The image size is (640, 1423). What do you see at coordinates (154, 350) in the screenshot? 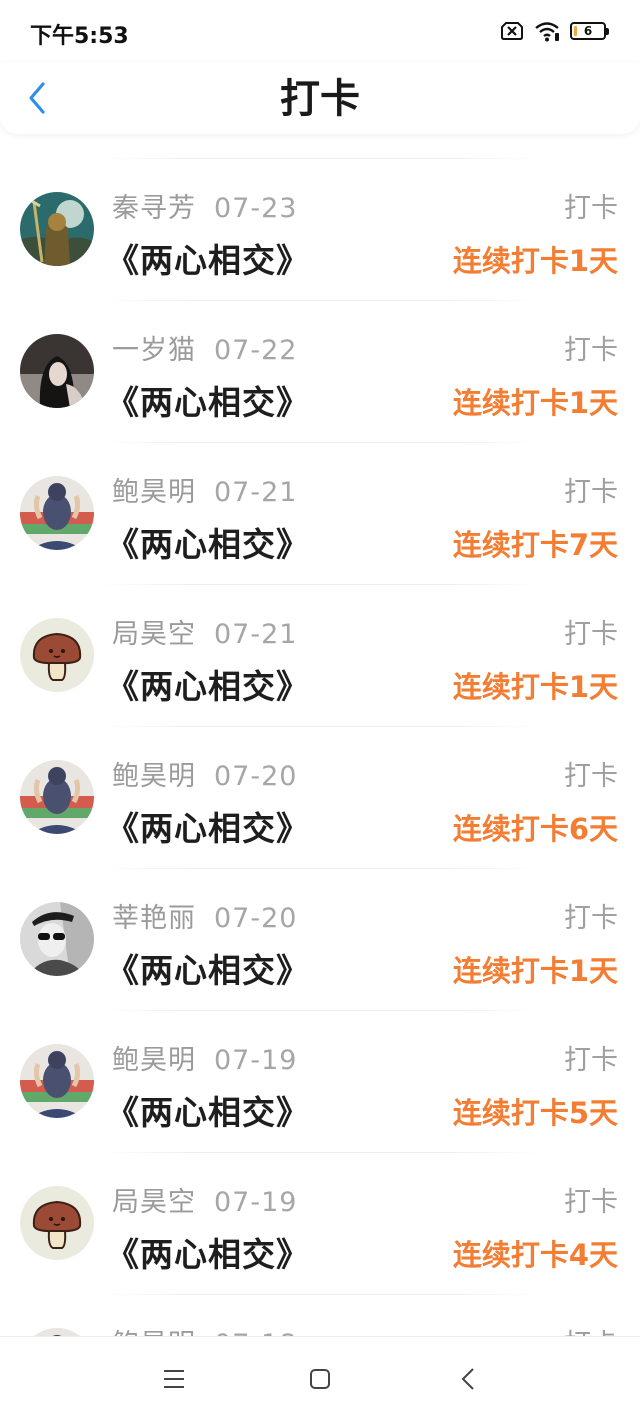
I see `user-name: 一岁猫` at bounding box center [154, 350].